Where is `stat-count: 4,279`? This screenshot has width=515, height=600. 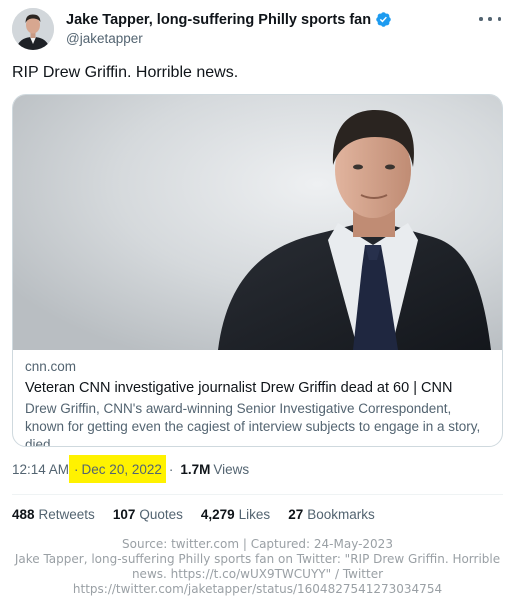 stat-count: 4,279 is located at coordinates (217, 514).